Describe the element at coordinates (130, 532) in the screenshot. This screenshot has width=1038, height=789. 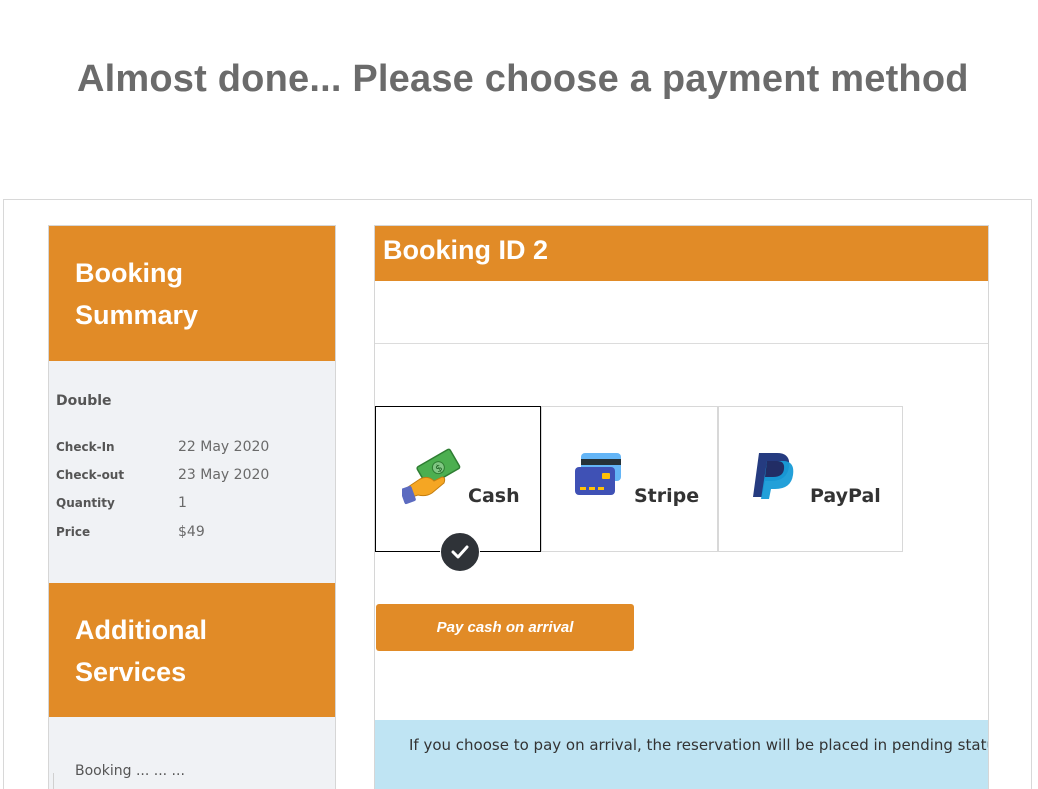
I see `detail-row-price: Price $49` at that location.